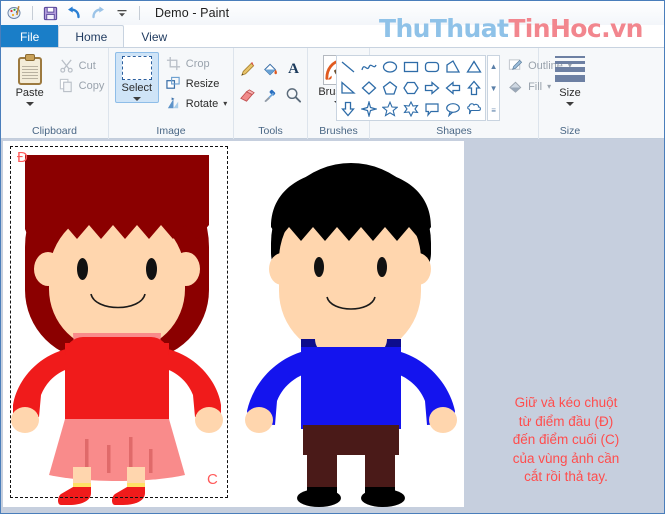  What do you see at coordinates (151, 269) in the screenshot?
I see `girl-eye-right` at bounding box center [151, 269].